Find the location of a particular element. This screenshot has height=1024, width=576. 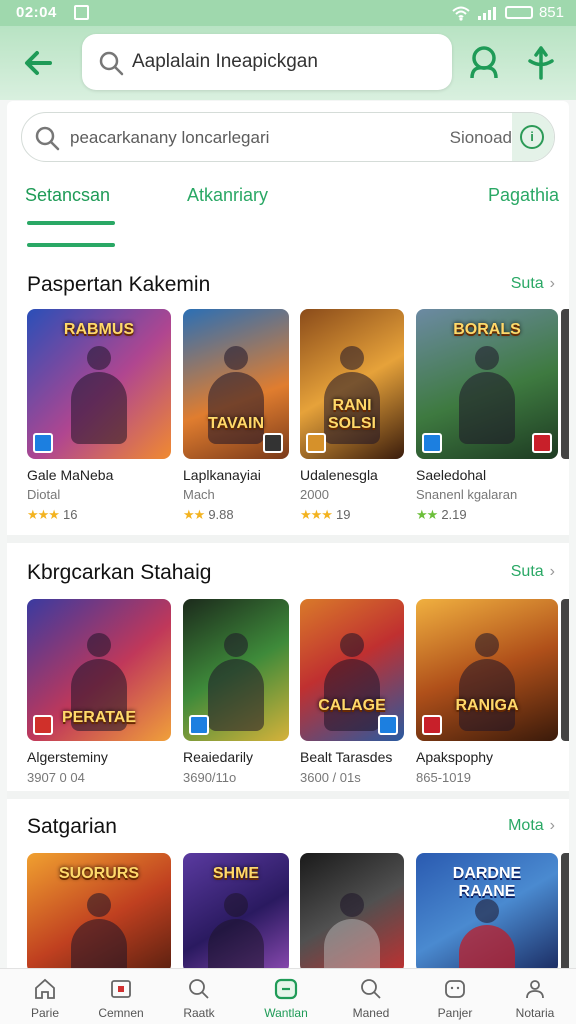

nav-item-4: Wantlan is located at coordinates (286, 996).